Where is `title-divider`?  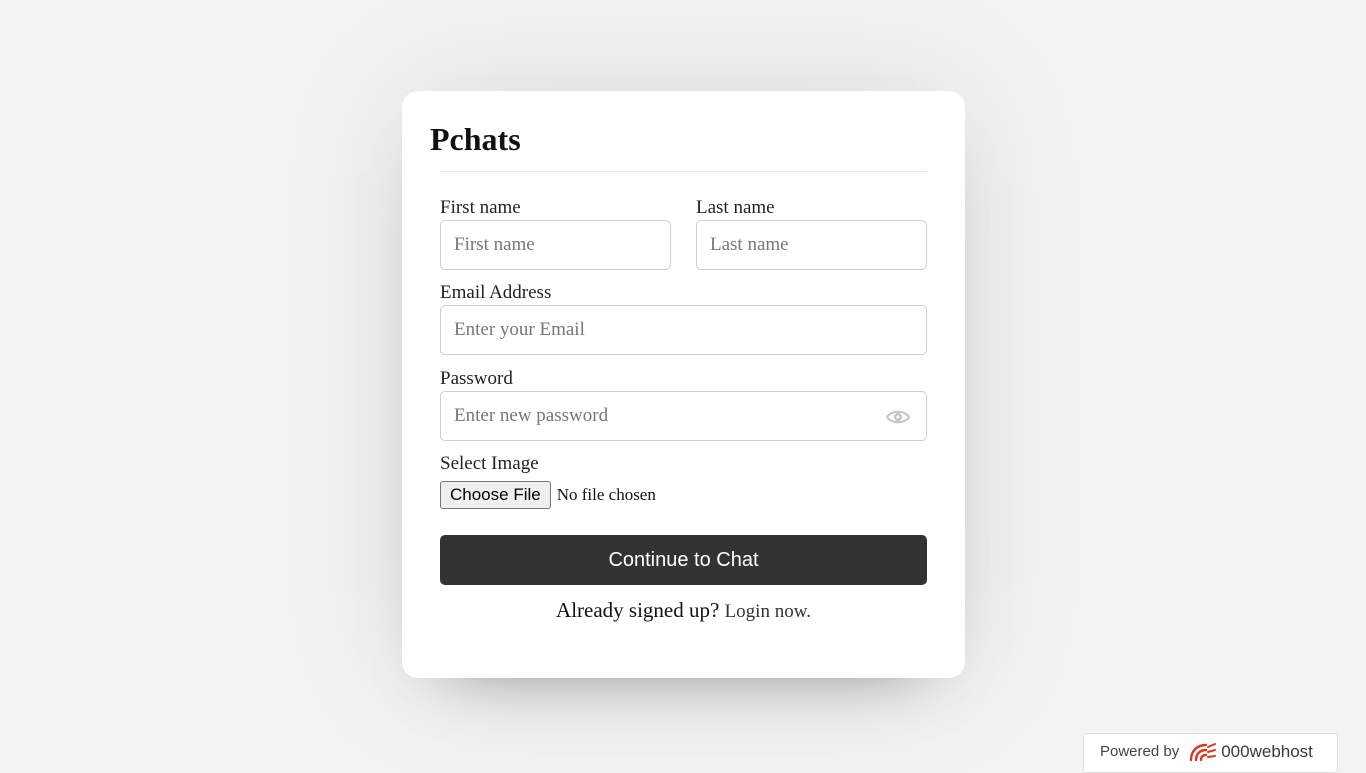
title-divider is located at coordinates (683, 171).